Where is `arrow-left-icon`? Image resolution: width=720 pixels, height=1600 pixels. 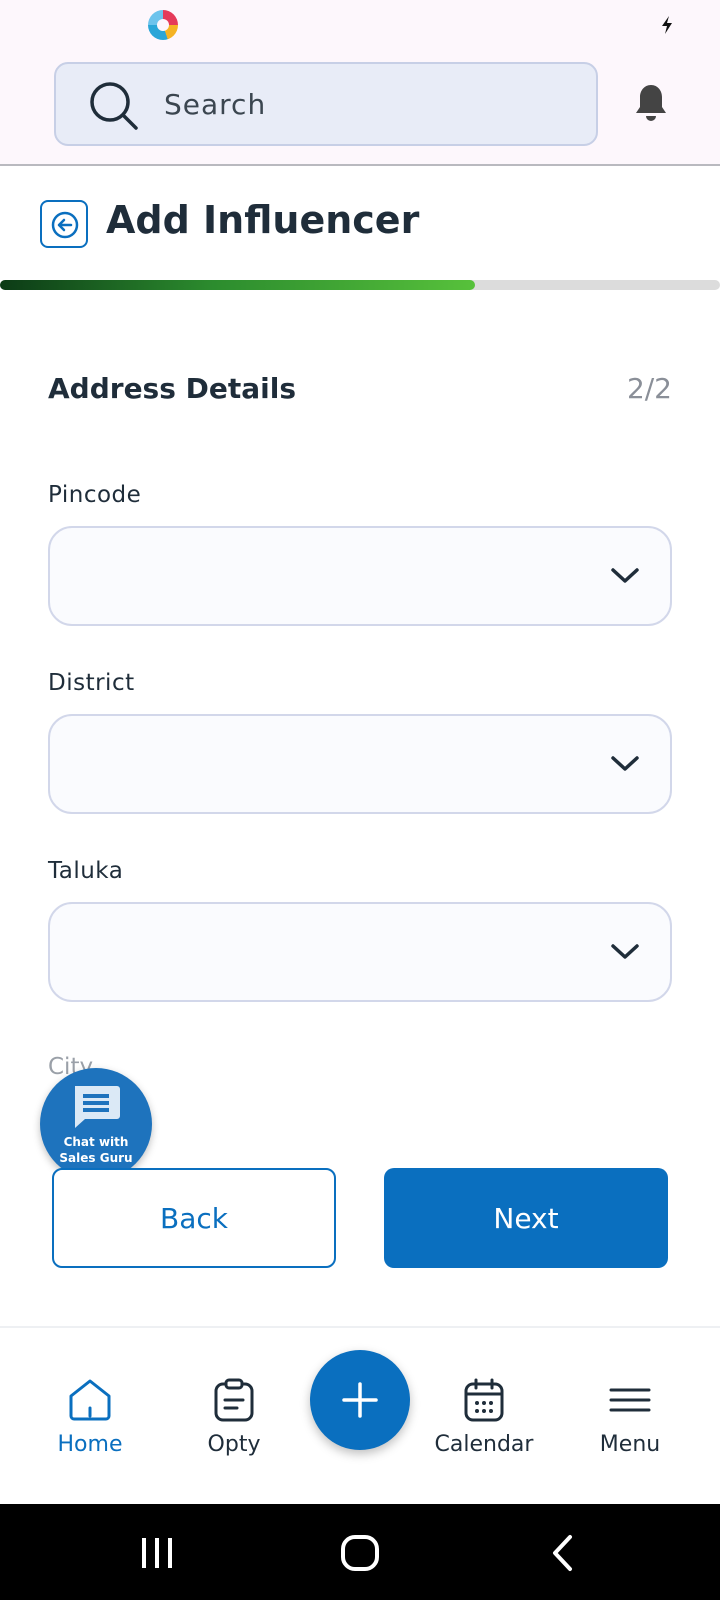 arrow-left-icon is located at coordinates (65, 225).